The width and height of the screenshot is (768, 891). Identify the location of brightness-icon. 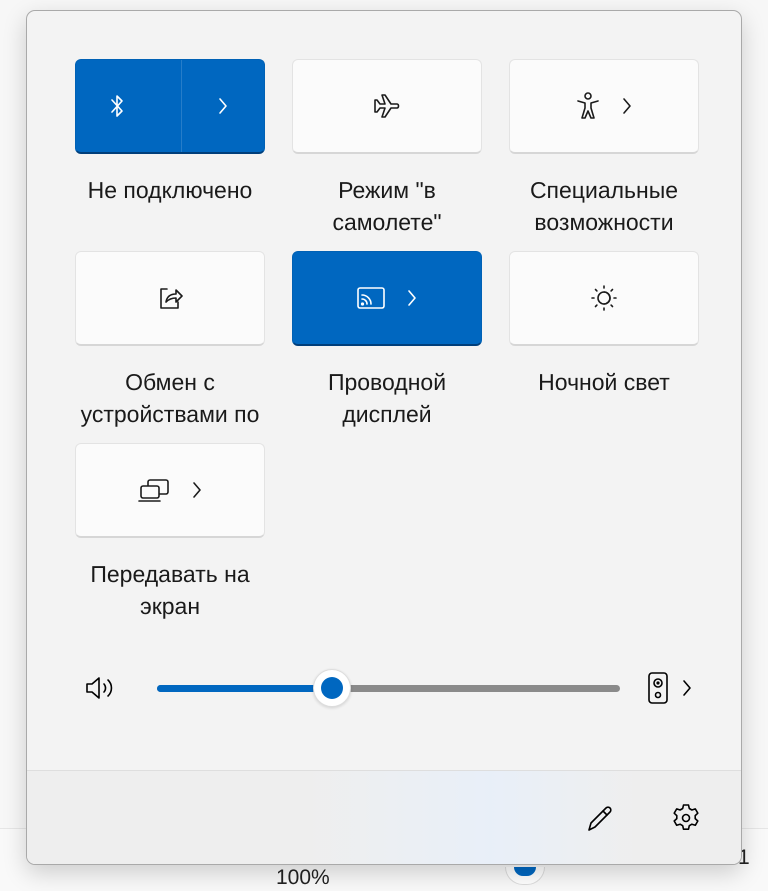
(604, 298).